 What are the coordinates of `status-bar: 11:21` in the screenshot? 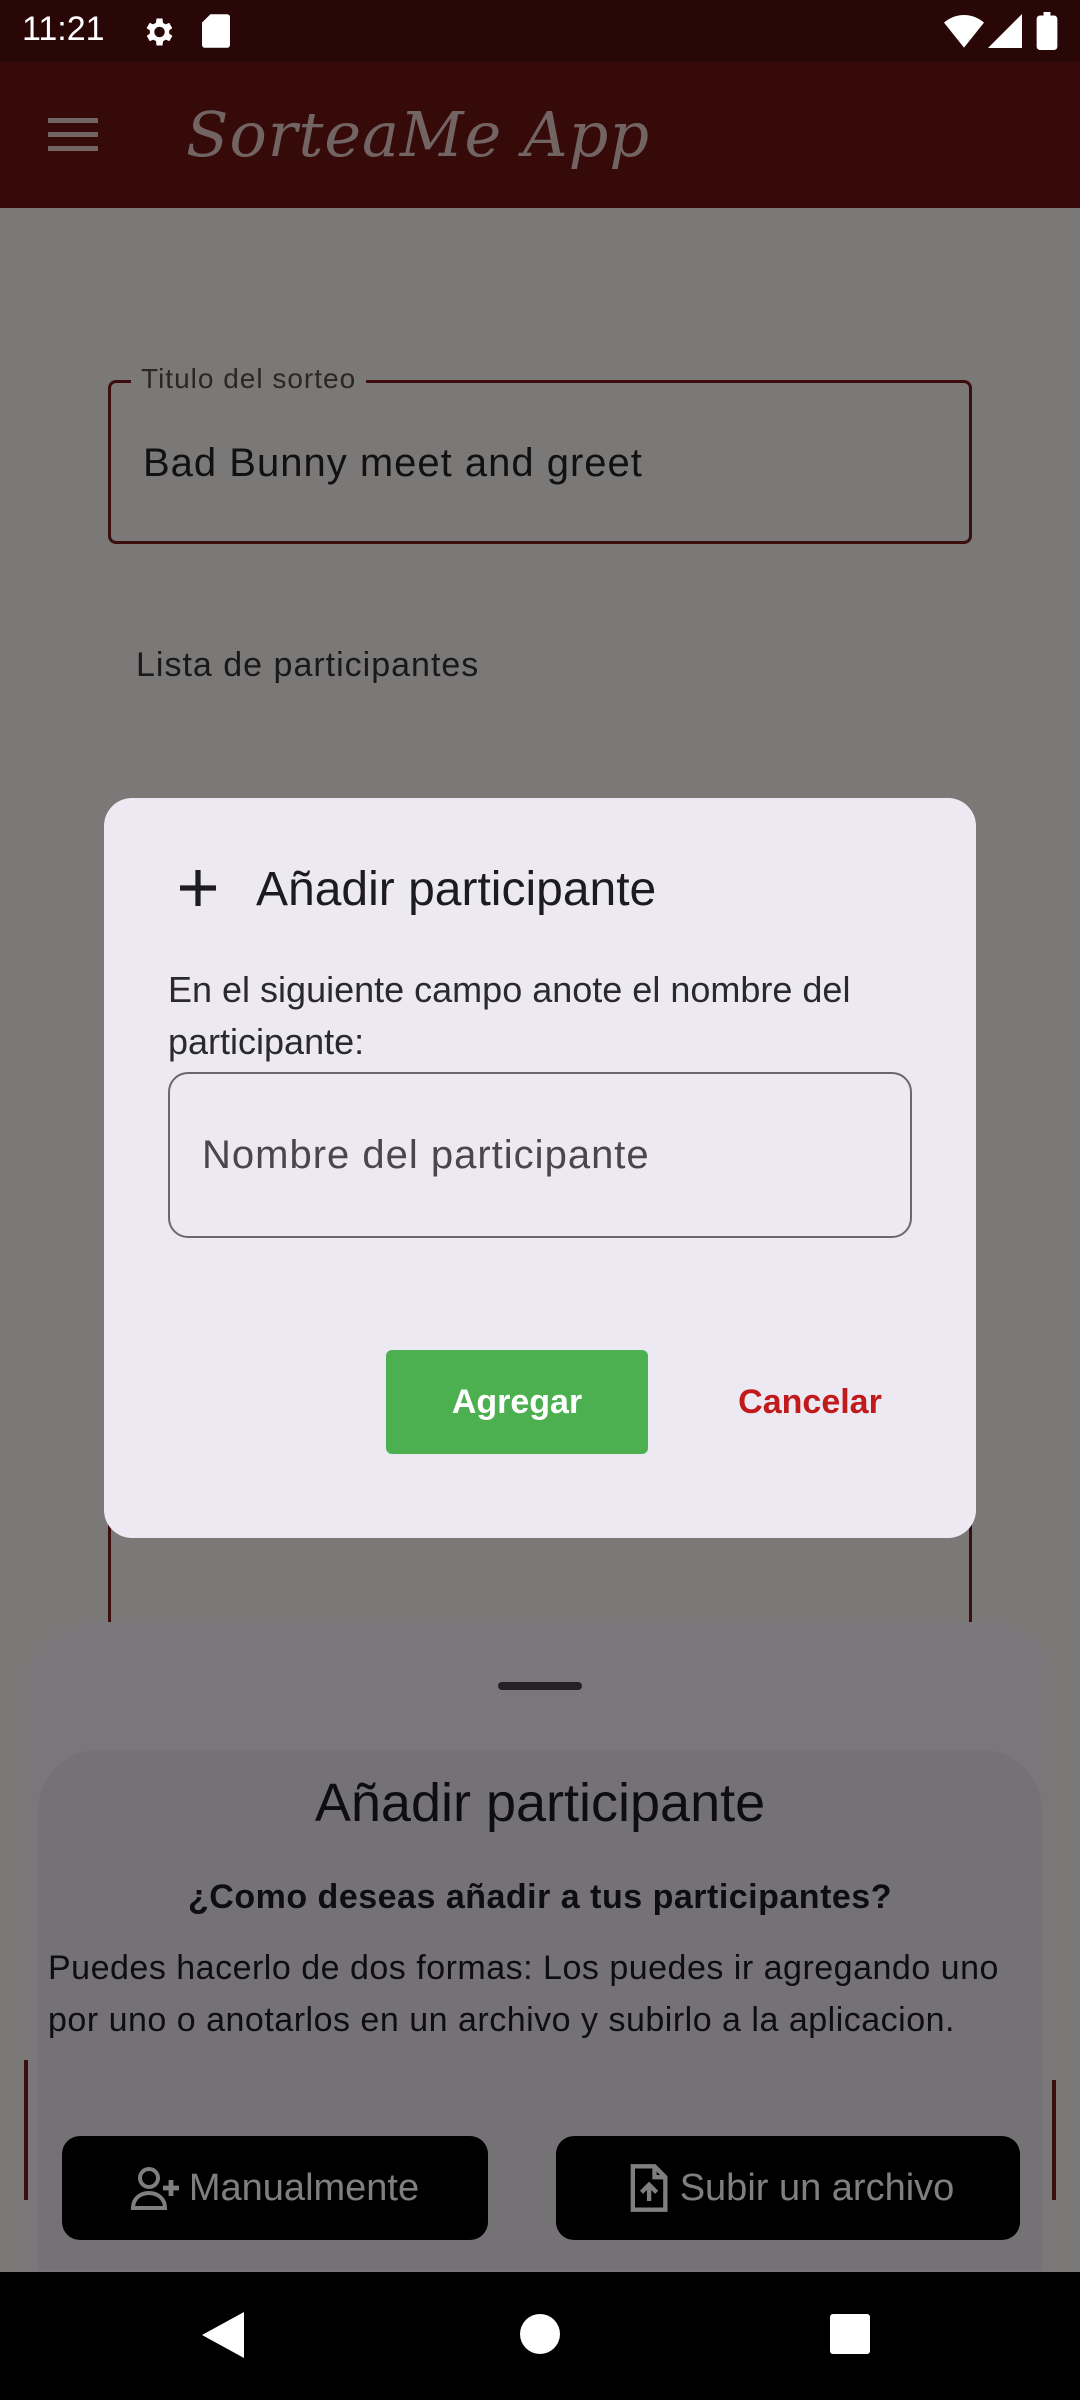 It's located at (540, 31).